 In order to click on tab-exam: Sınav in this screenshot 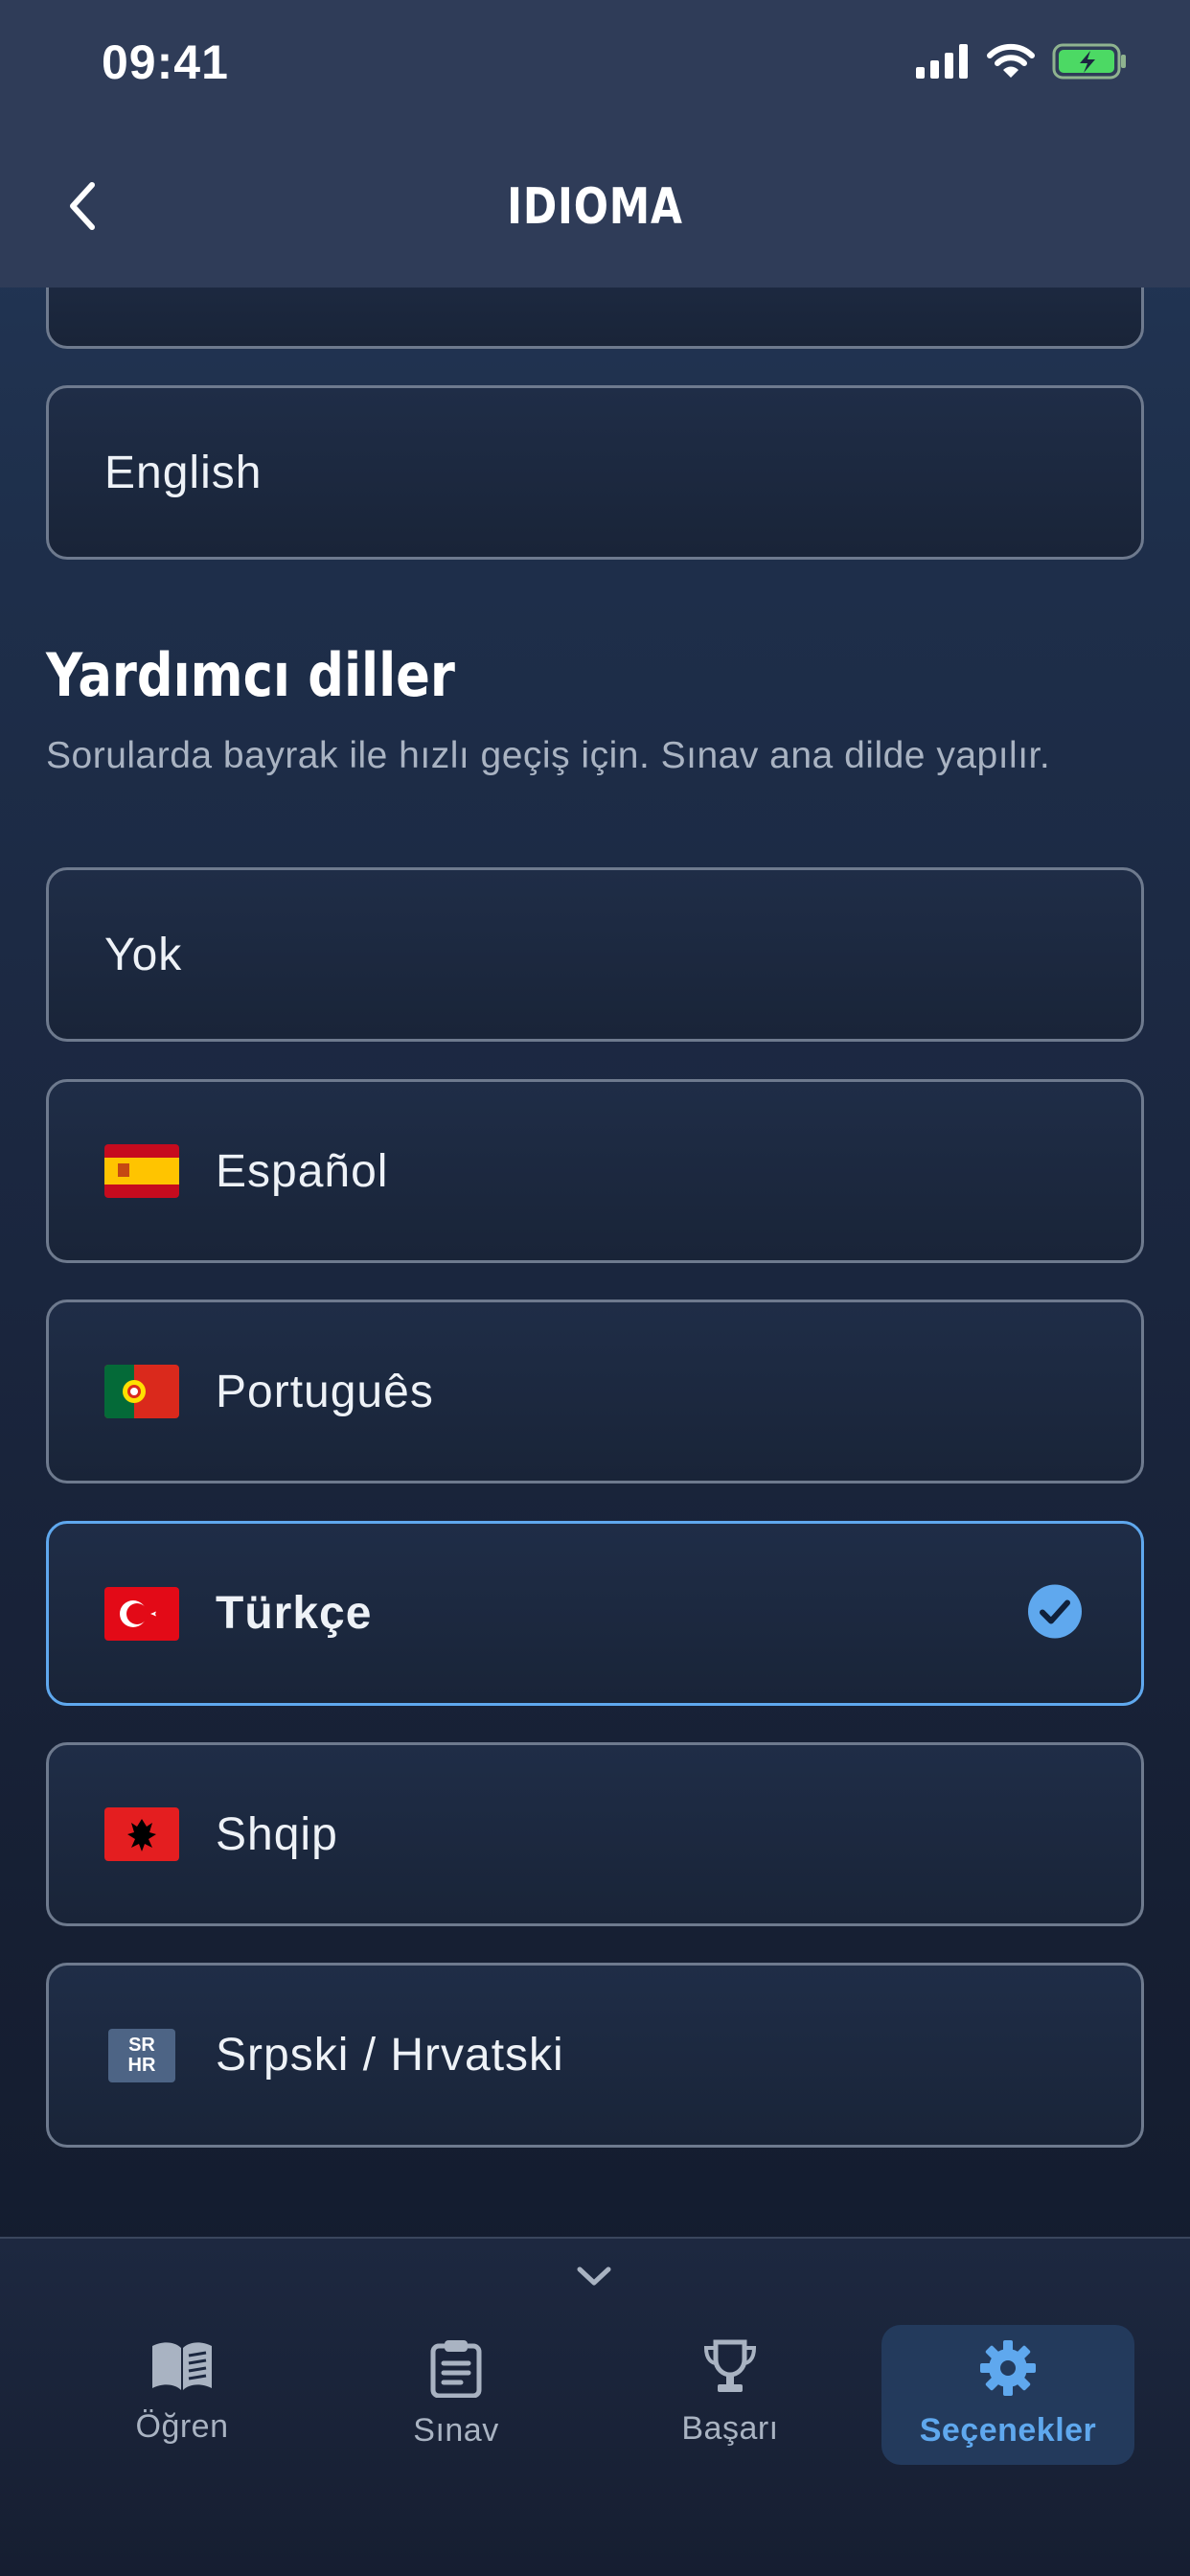, I will do `click(457, 2395)`.